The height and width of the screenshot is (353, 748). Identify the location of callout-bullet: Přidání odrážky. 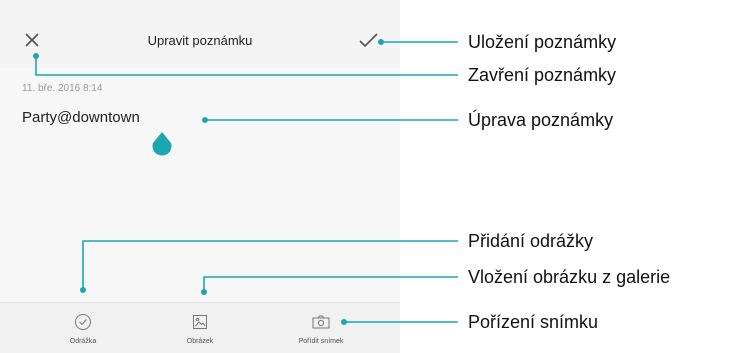
(531, 241).